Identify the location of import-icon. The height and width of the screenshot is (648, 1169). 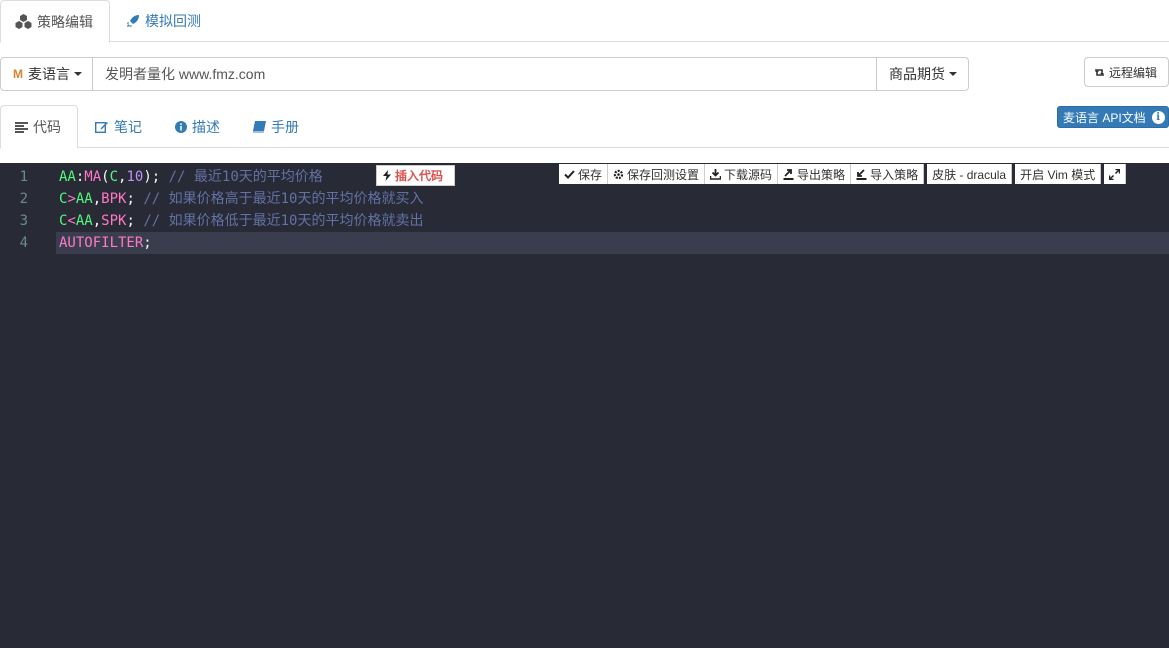
(861, 174).